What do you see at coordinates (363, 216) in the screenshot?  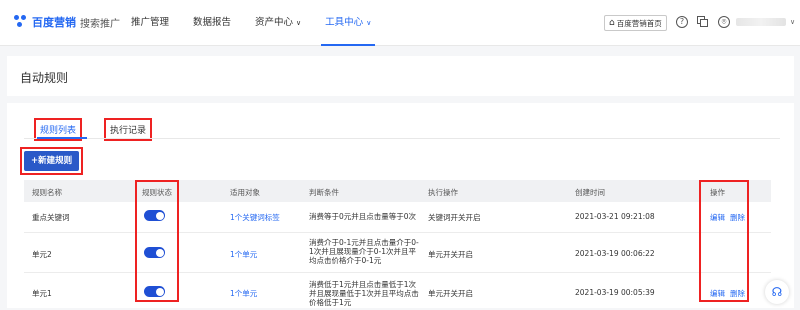 I see `condition-text: 消费等于0元并且点击量等于0次` at bounding box center [363, 216].